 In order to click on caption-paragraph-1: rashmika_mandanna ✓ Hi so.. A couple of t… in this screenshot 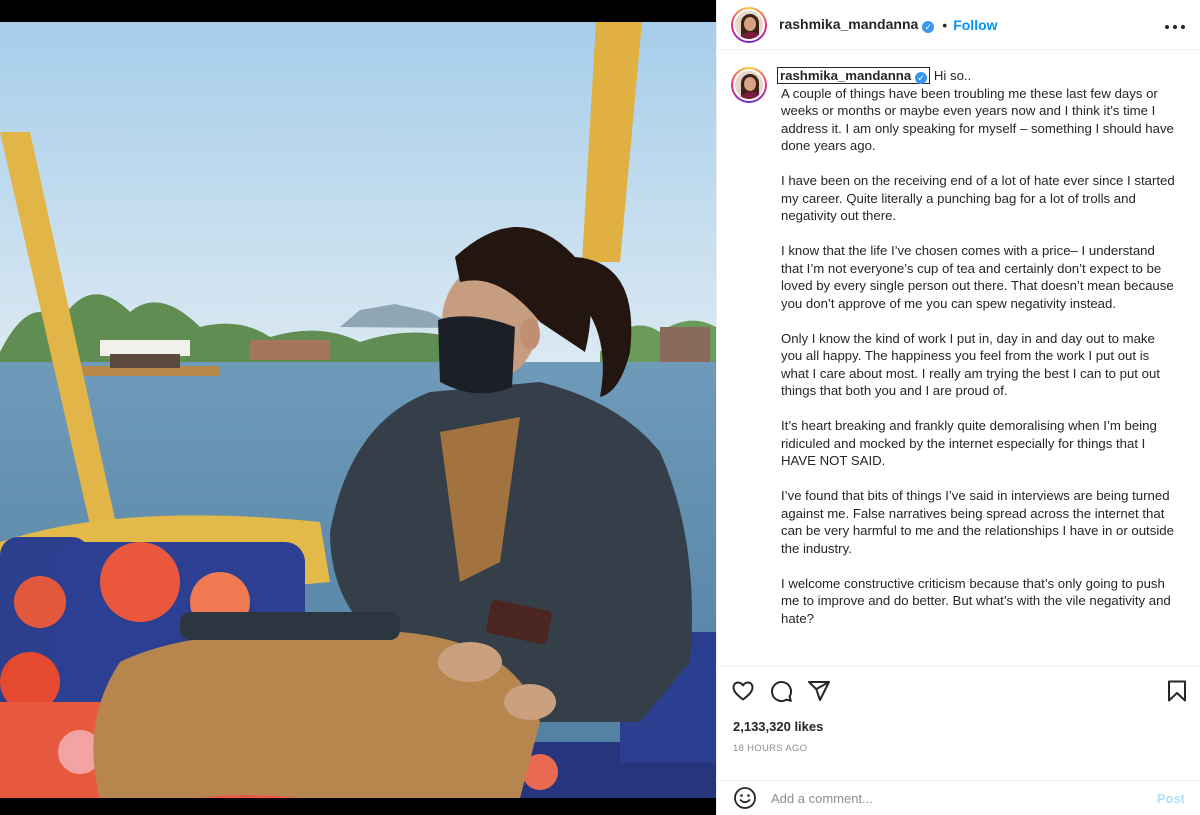, I will do `click(976, 111)`.